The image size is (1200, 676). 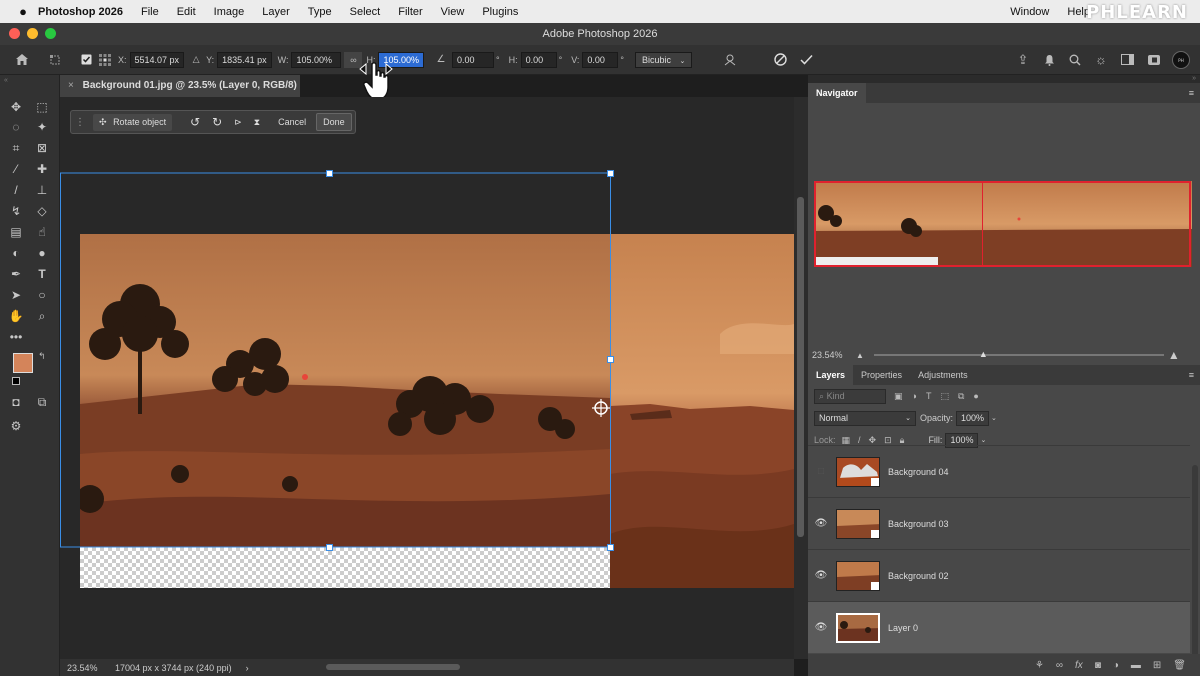 I want to click on close-icon: ×, so click(x=71, y=85).